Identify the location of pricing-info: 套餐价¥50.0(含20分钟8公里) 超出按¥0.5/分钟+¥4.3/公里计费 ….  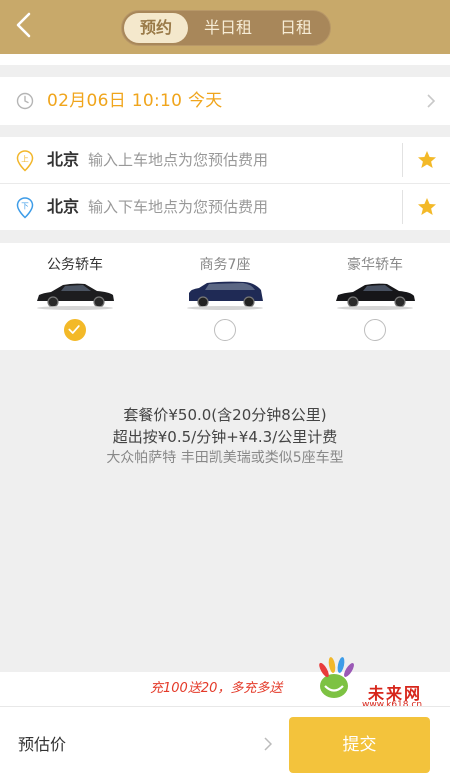
(225, 436).